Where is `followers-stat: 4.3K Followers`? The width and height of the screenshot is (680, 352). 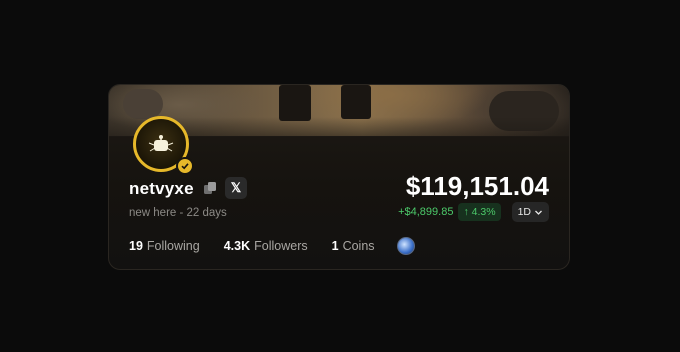
followers-stat: 4.3K Followers is located at coordinates (266, 246).